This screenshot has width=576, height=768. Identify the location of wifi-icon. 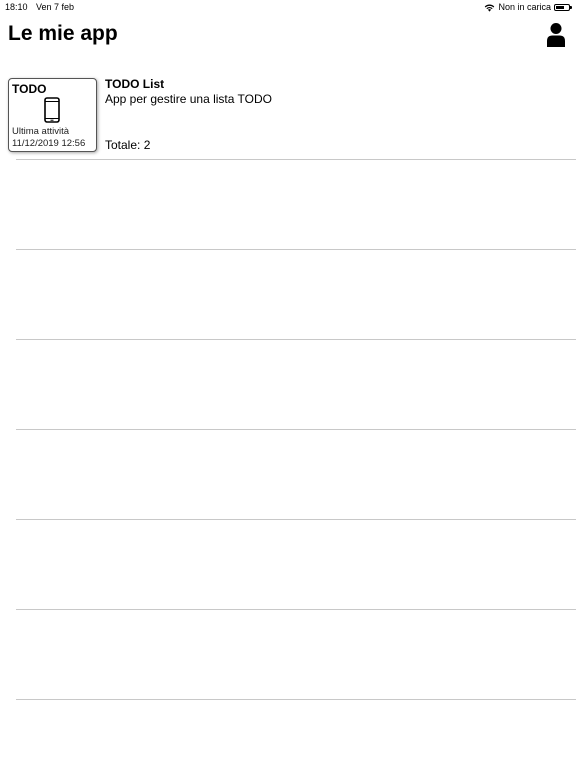
(490, 8).